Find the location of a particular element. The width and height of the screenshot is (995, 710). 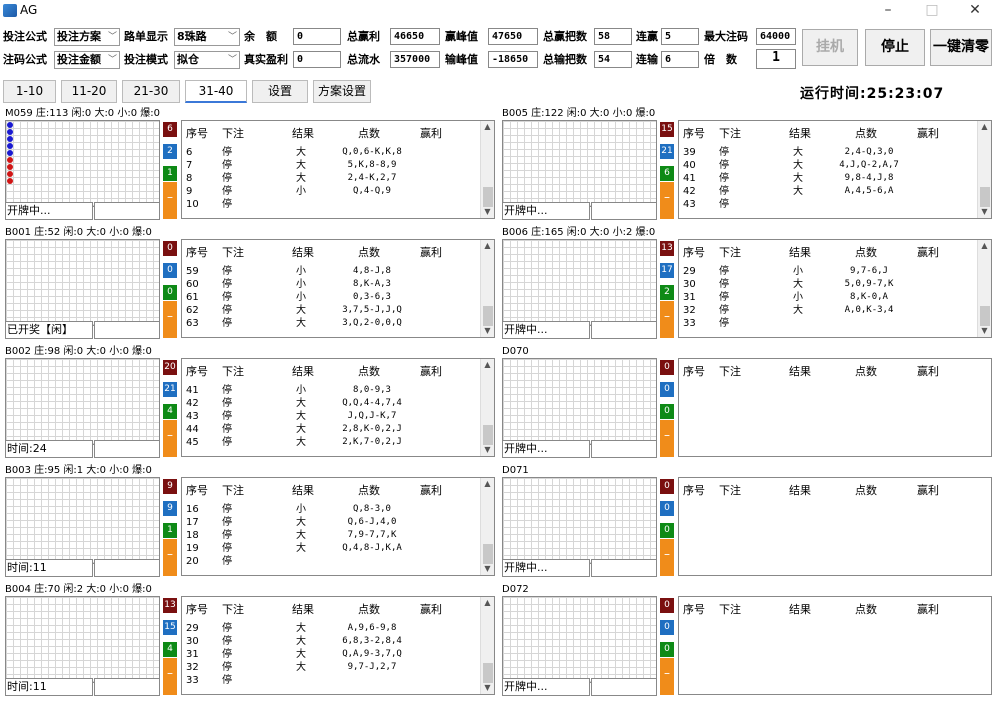

status-extra-box is located at coordinates (127, 687).